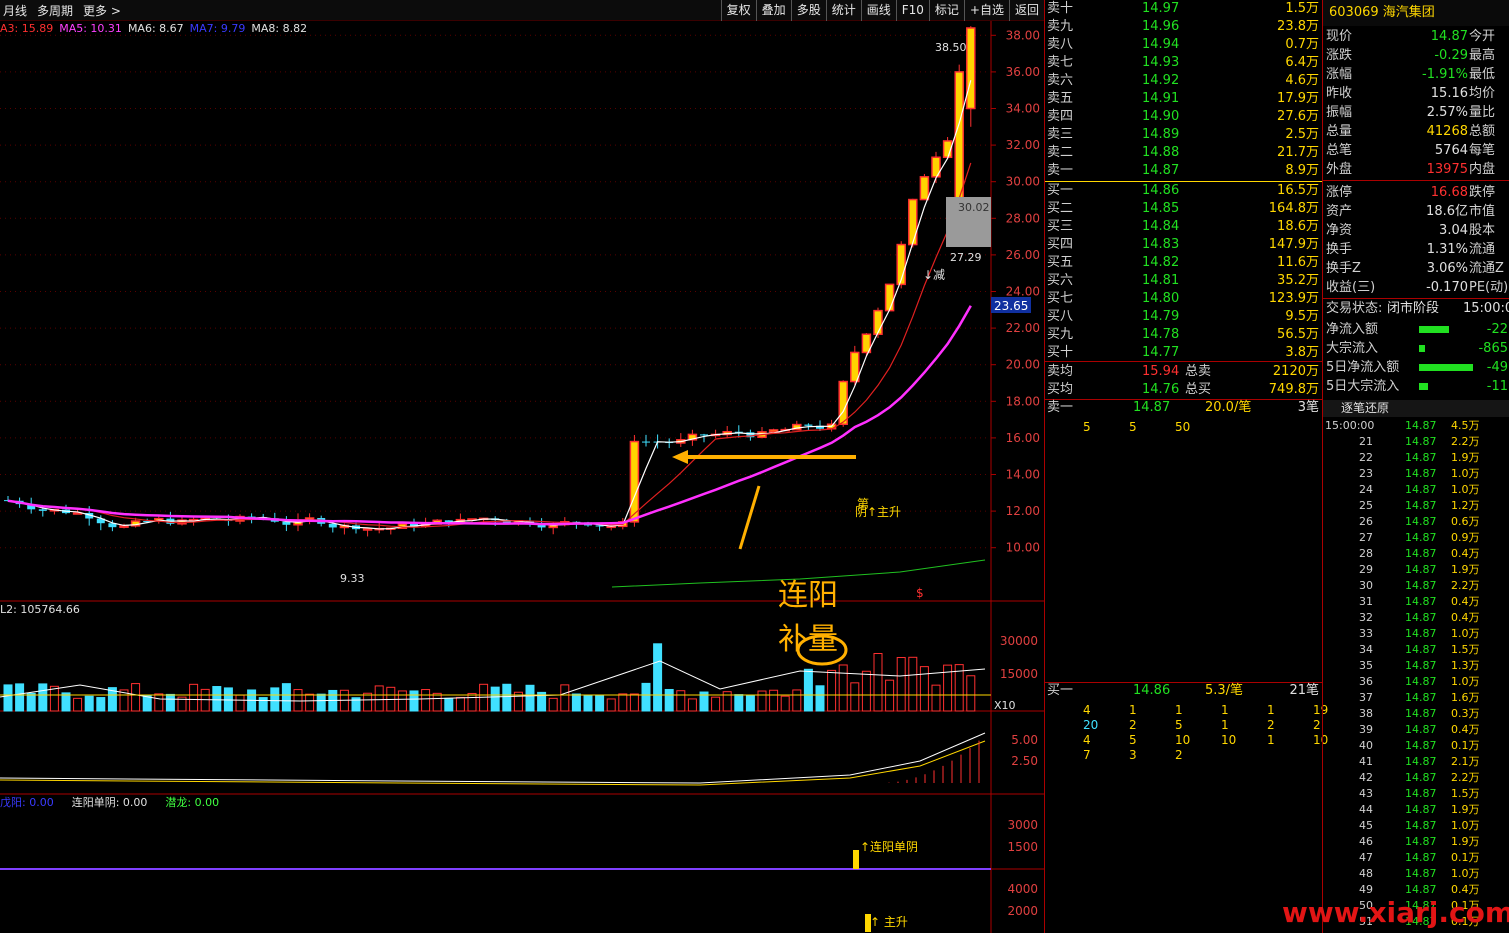 Image resolution: width=1509 pixels, height=933 pixels. Describe the element at coordinates (1184, 245) in the screenshot. I see `buy-level-4: 买四 14.83 147.9万` at that location.